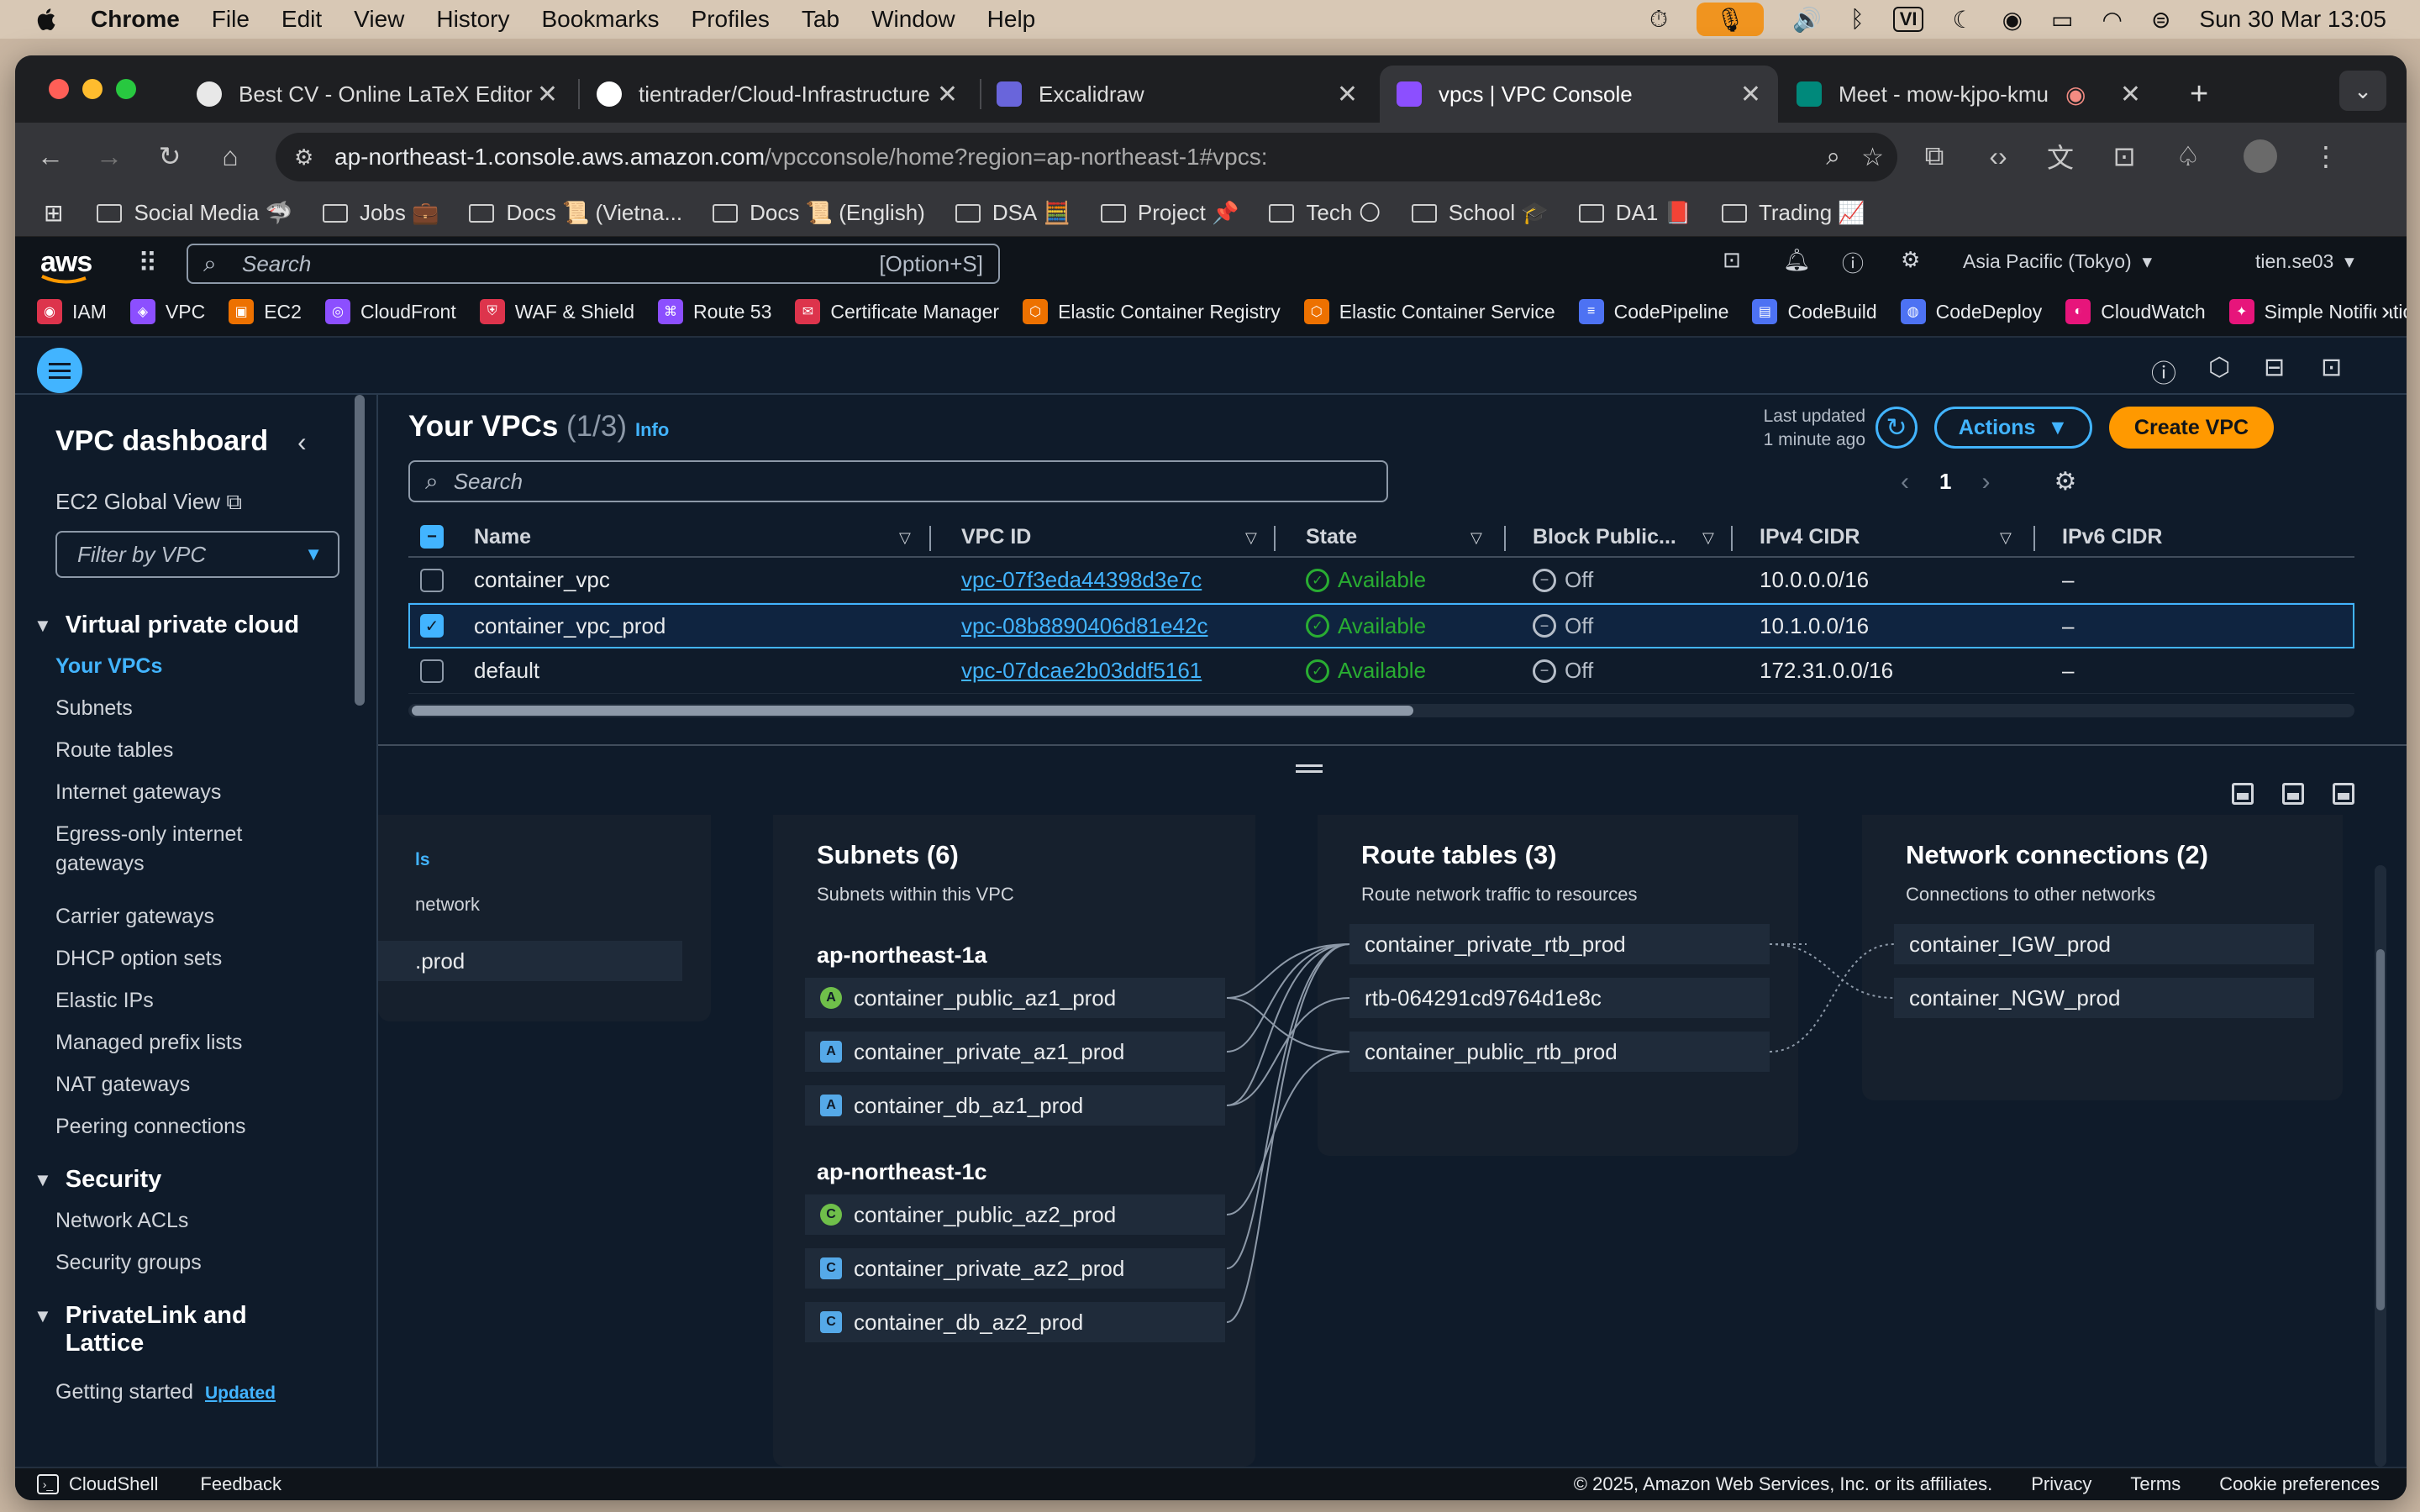  What do you see at coordinates (2160, 20) in the screenshot?
I see `control-center-icon: ⊜` at bounding box center [2160, 20].